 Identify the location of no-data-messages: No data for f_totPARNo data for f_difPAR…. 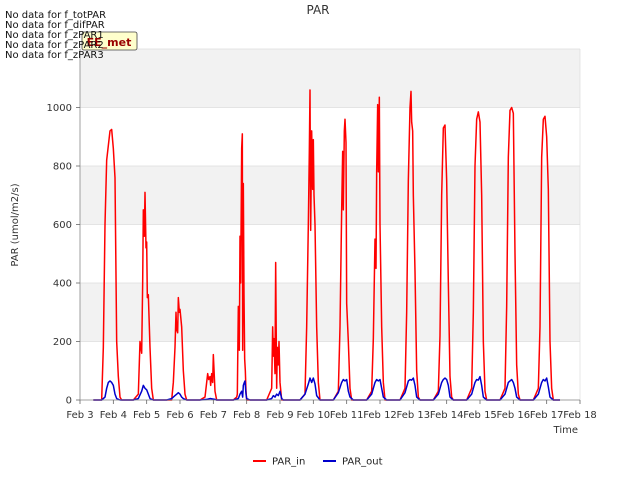
(55, 35).